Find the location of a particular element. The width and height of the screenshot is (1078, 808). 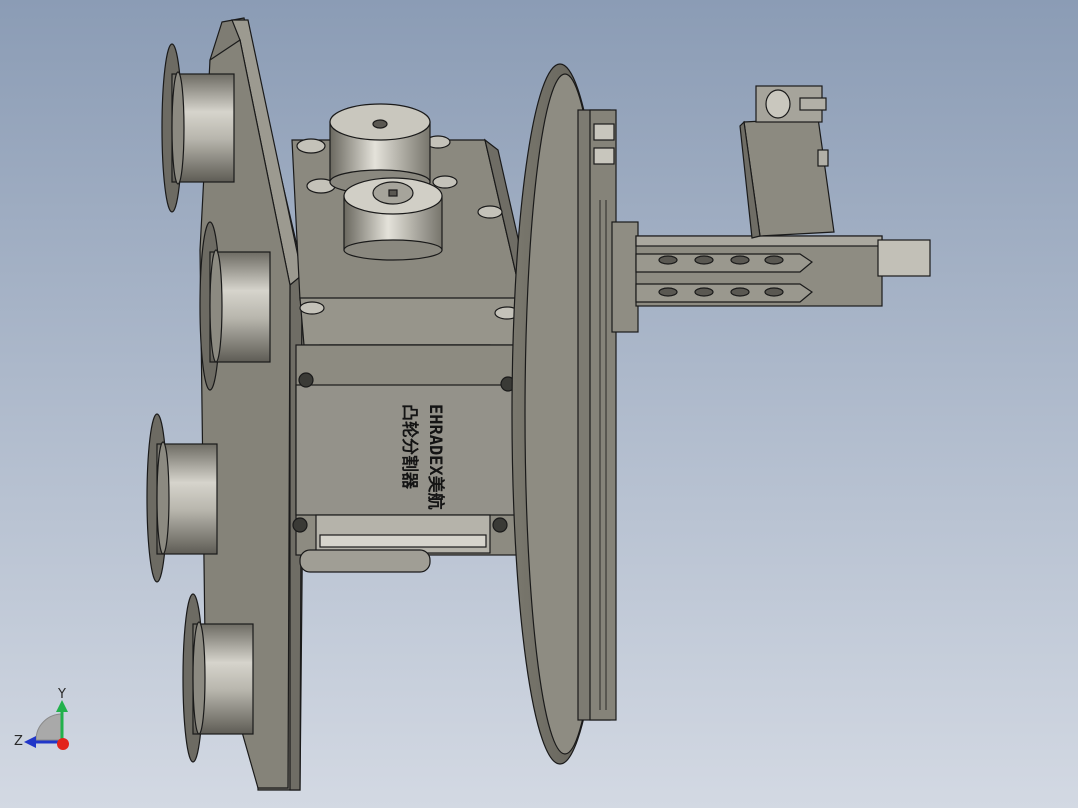

triad-z-label: Z is located at coordinates (18, 741).